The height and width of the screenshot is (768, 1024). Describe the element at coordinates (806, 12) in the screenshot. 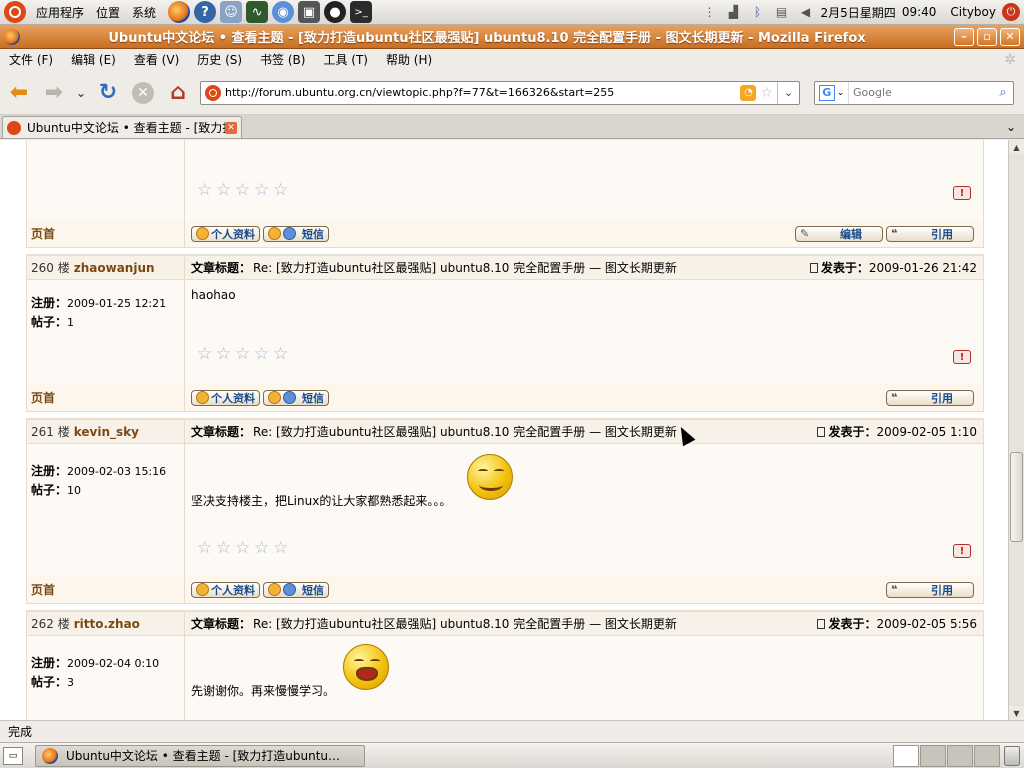

I see `volume-tray-icon: ◀` at that location.